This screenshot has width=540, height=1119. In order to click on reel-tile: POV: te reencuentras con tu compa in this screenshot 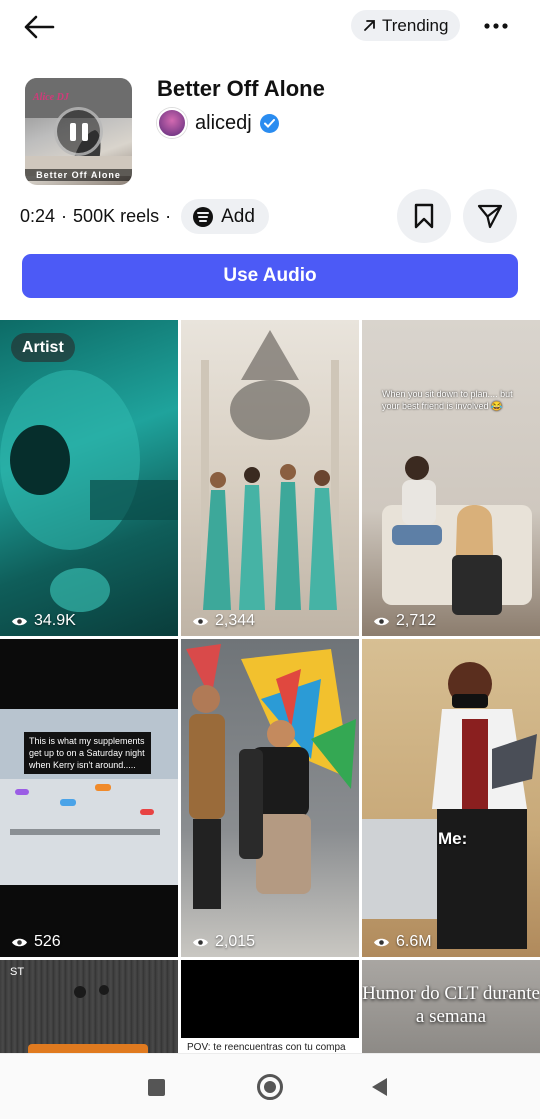, I will do `click(270, 1006)`.